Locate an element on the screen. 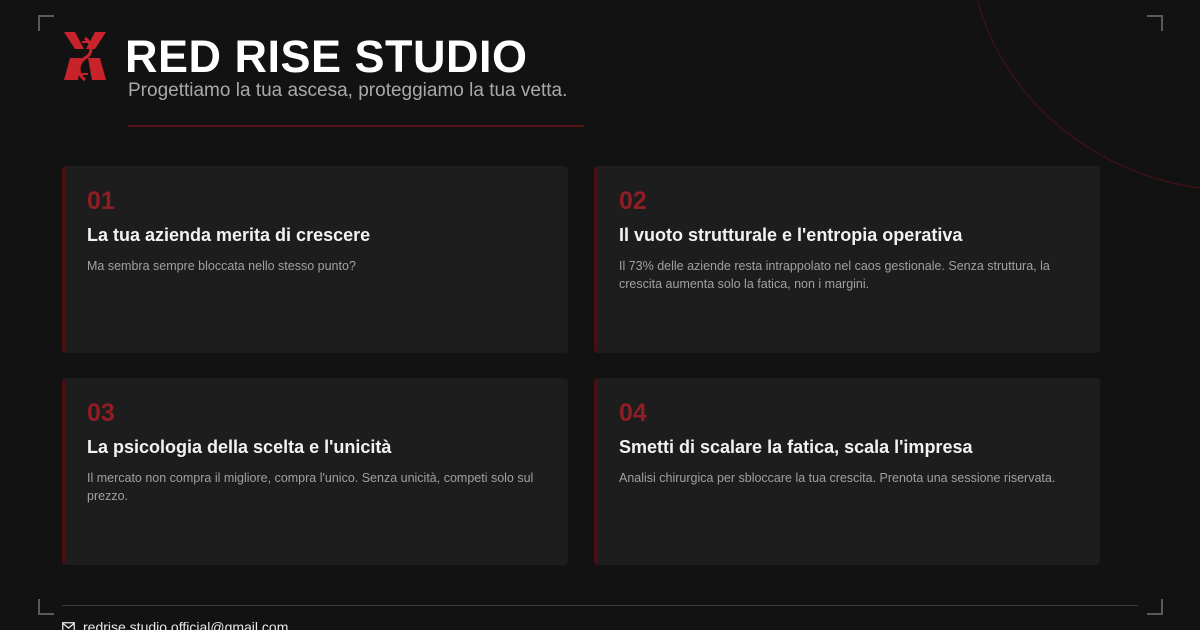 This screenshot has width=1200, height=630. mail-icon is located at coordinates (68, 625).